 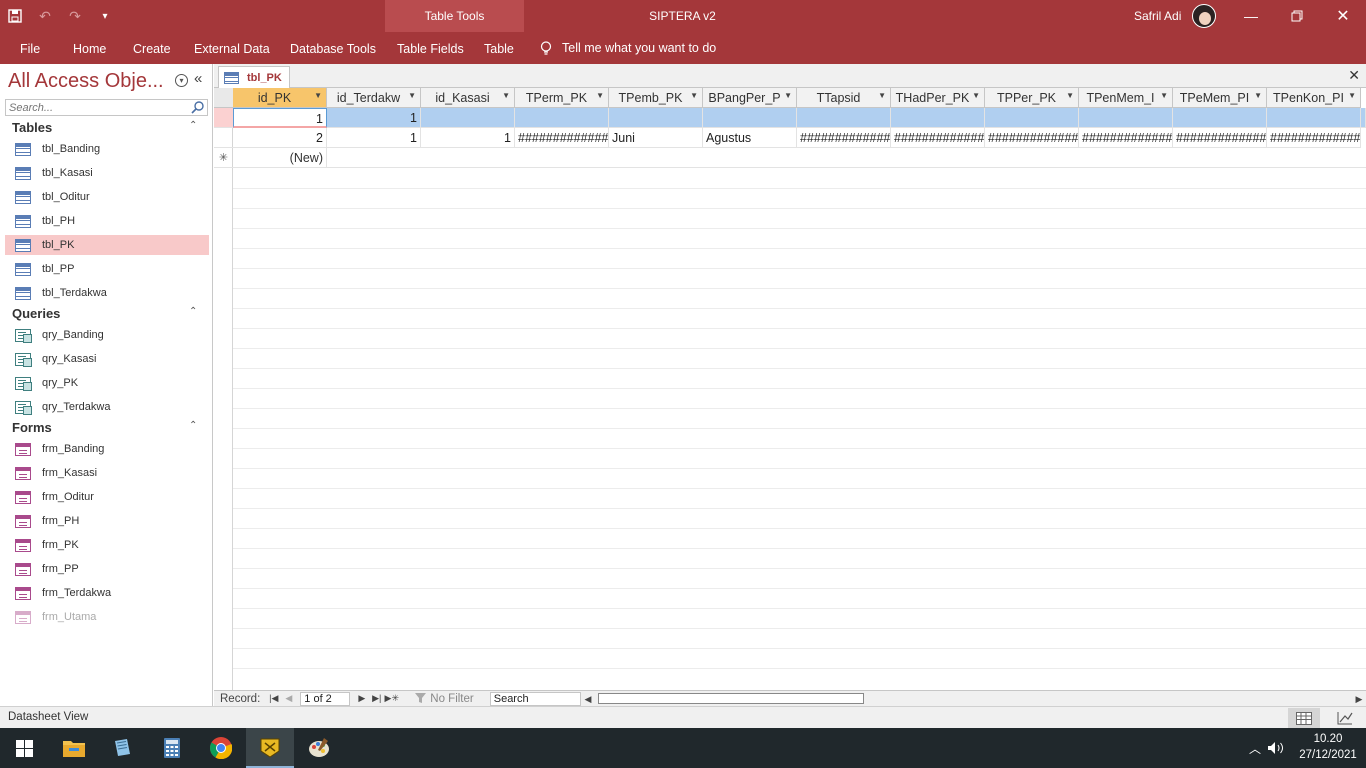 I want to click on nav-item-frm-ph: frm_PH, so click(x=107, y=521).